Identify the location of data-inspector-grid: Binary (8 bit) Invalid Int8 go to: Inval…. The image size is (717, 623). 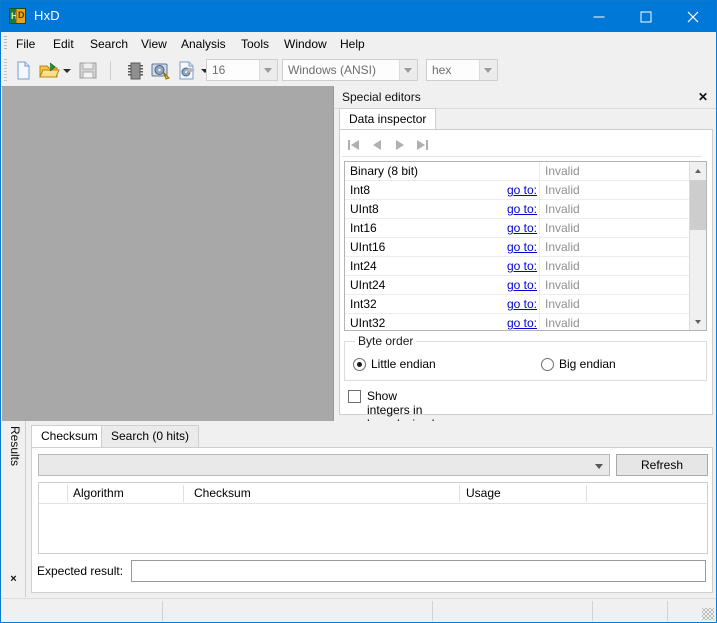
(525, 246).